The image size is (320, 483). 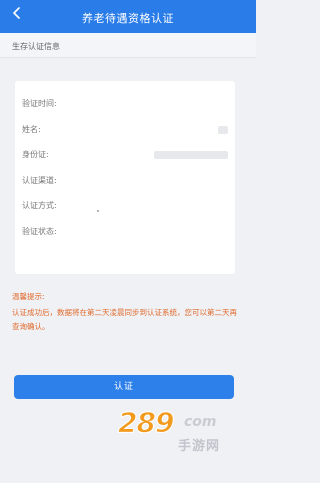 I want to click on info-label-channel: 认证渠道:, so click(x=39, y=180).